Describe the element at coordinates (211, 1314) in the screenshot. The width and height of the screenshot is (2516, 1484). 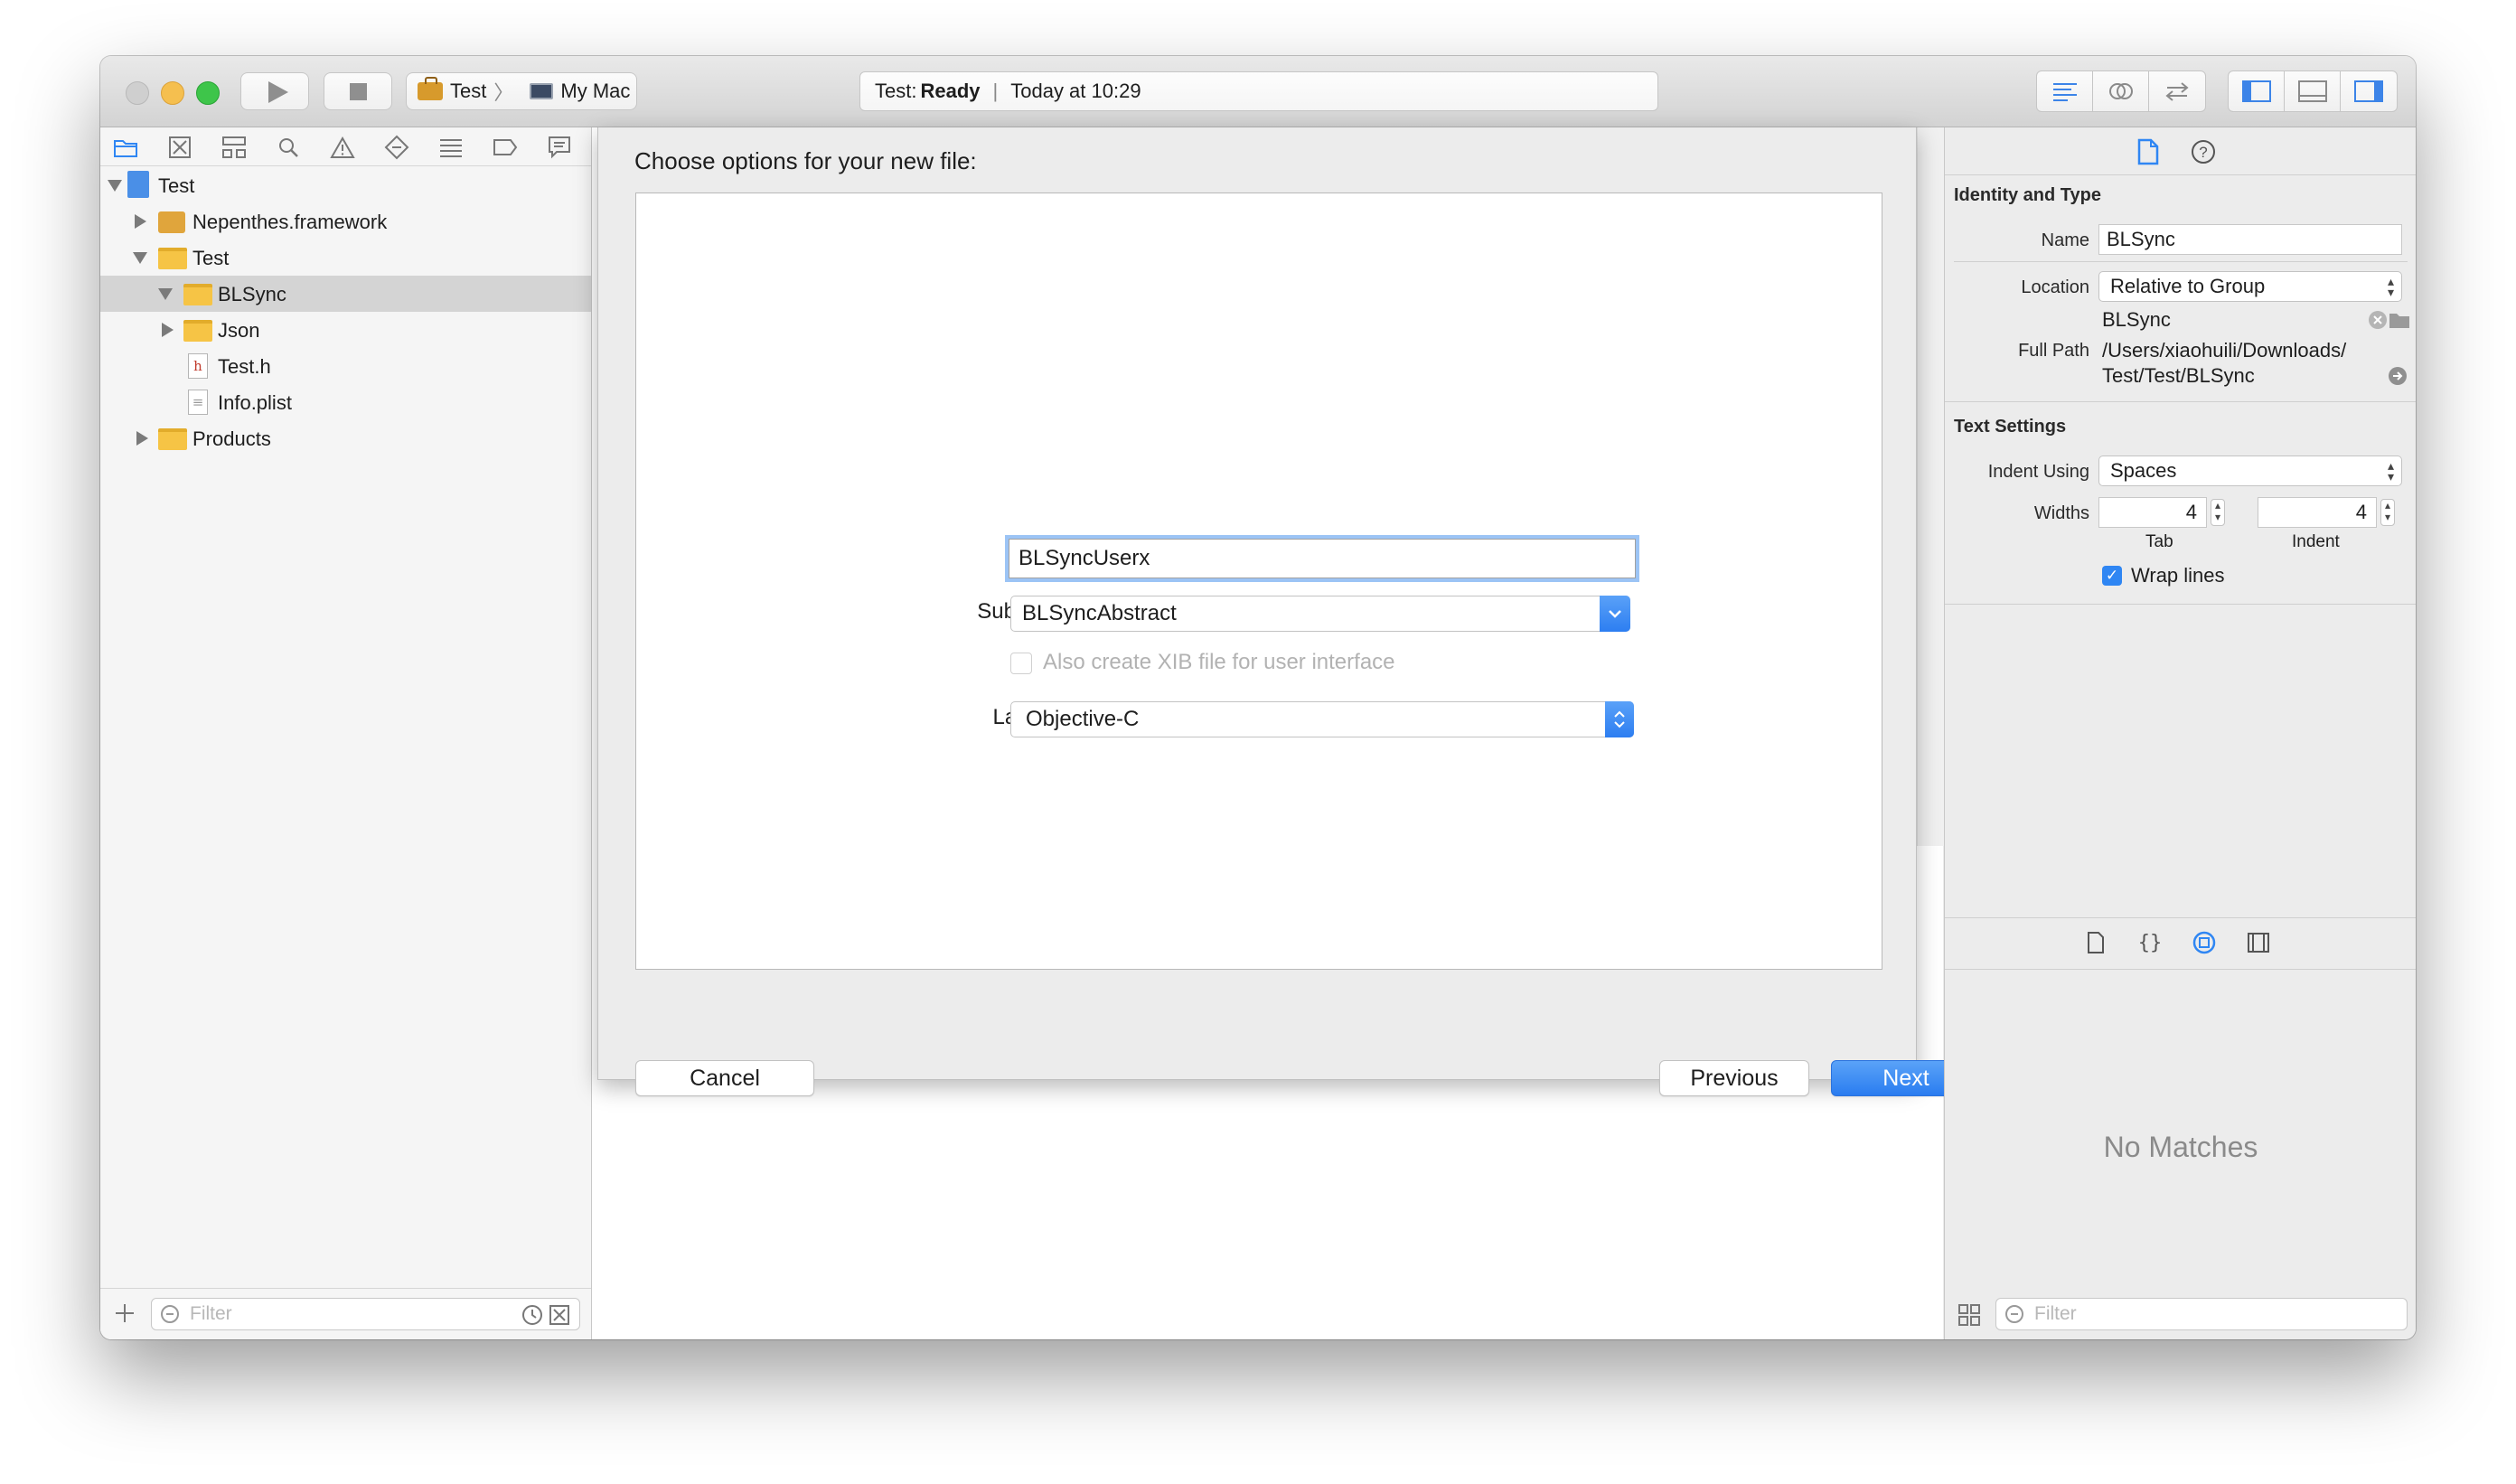
I see `filter-placeholder: Filter` at that location.